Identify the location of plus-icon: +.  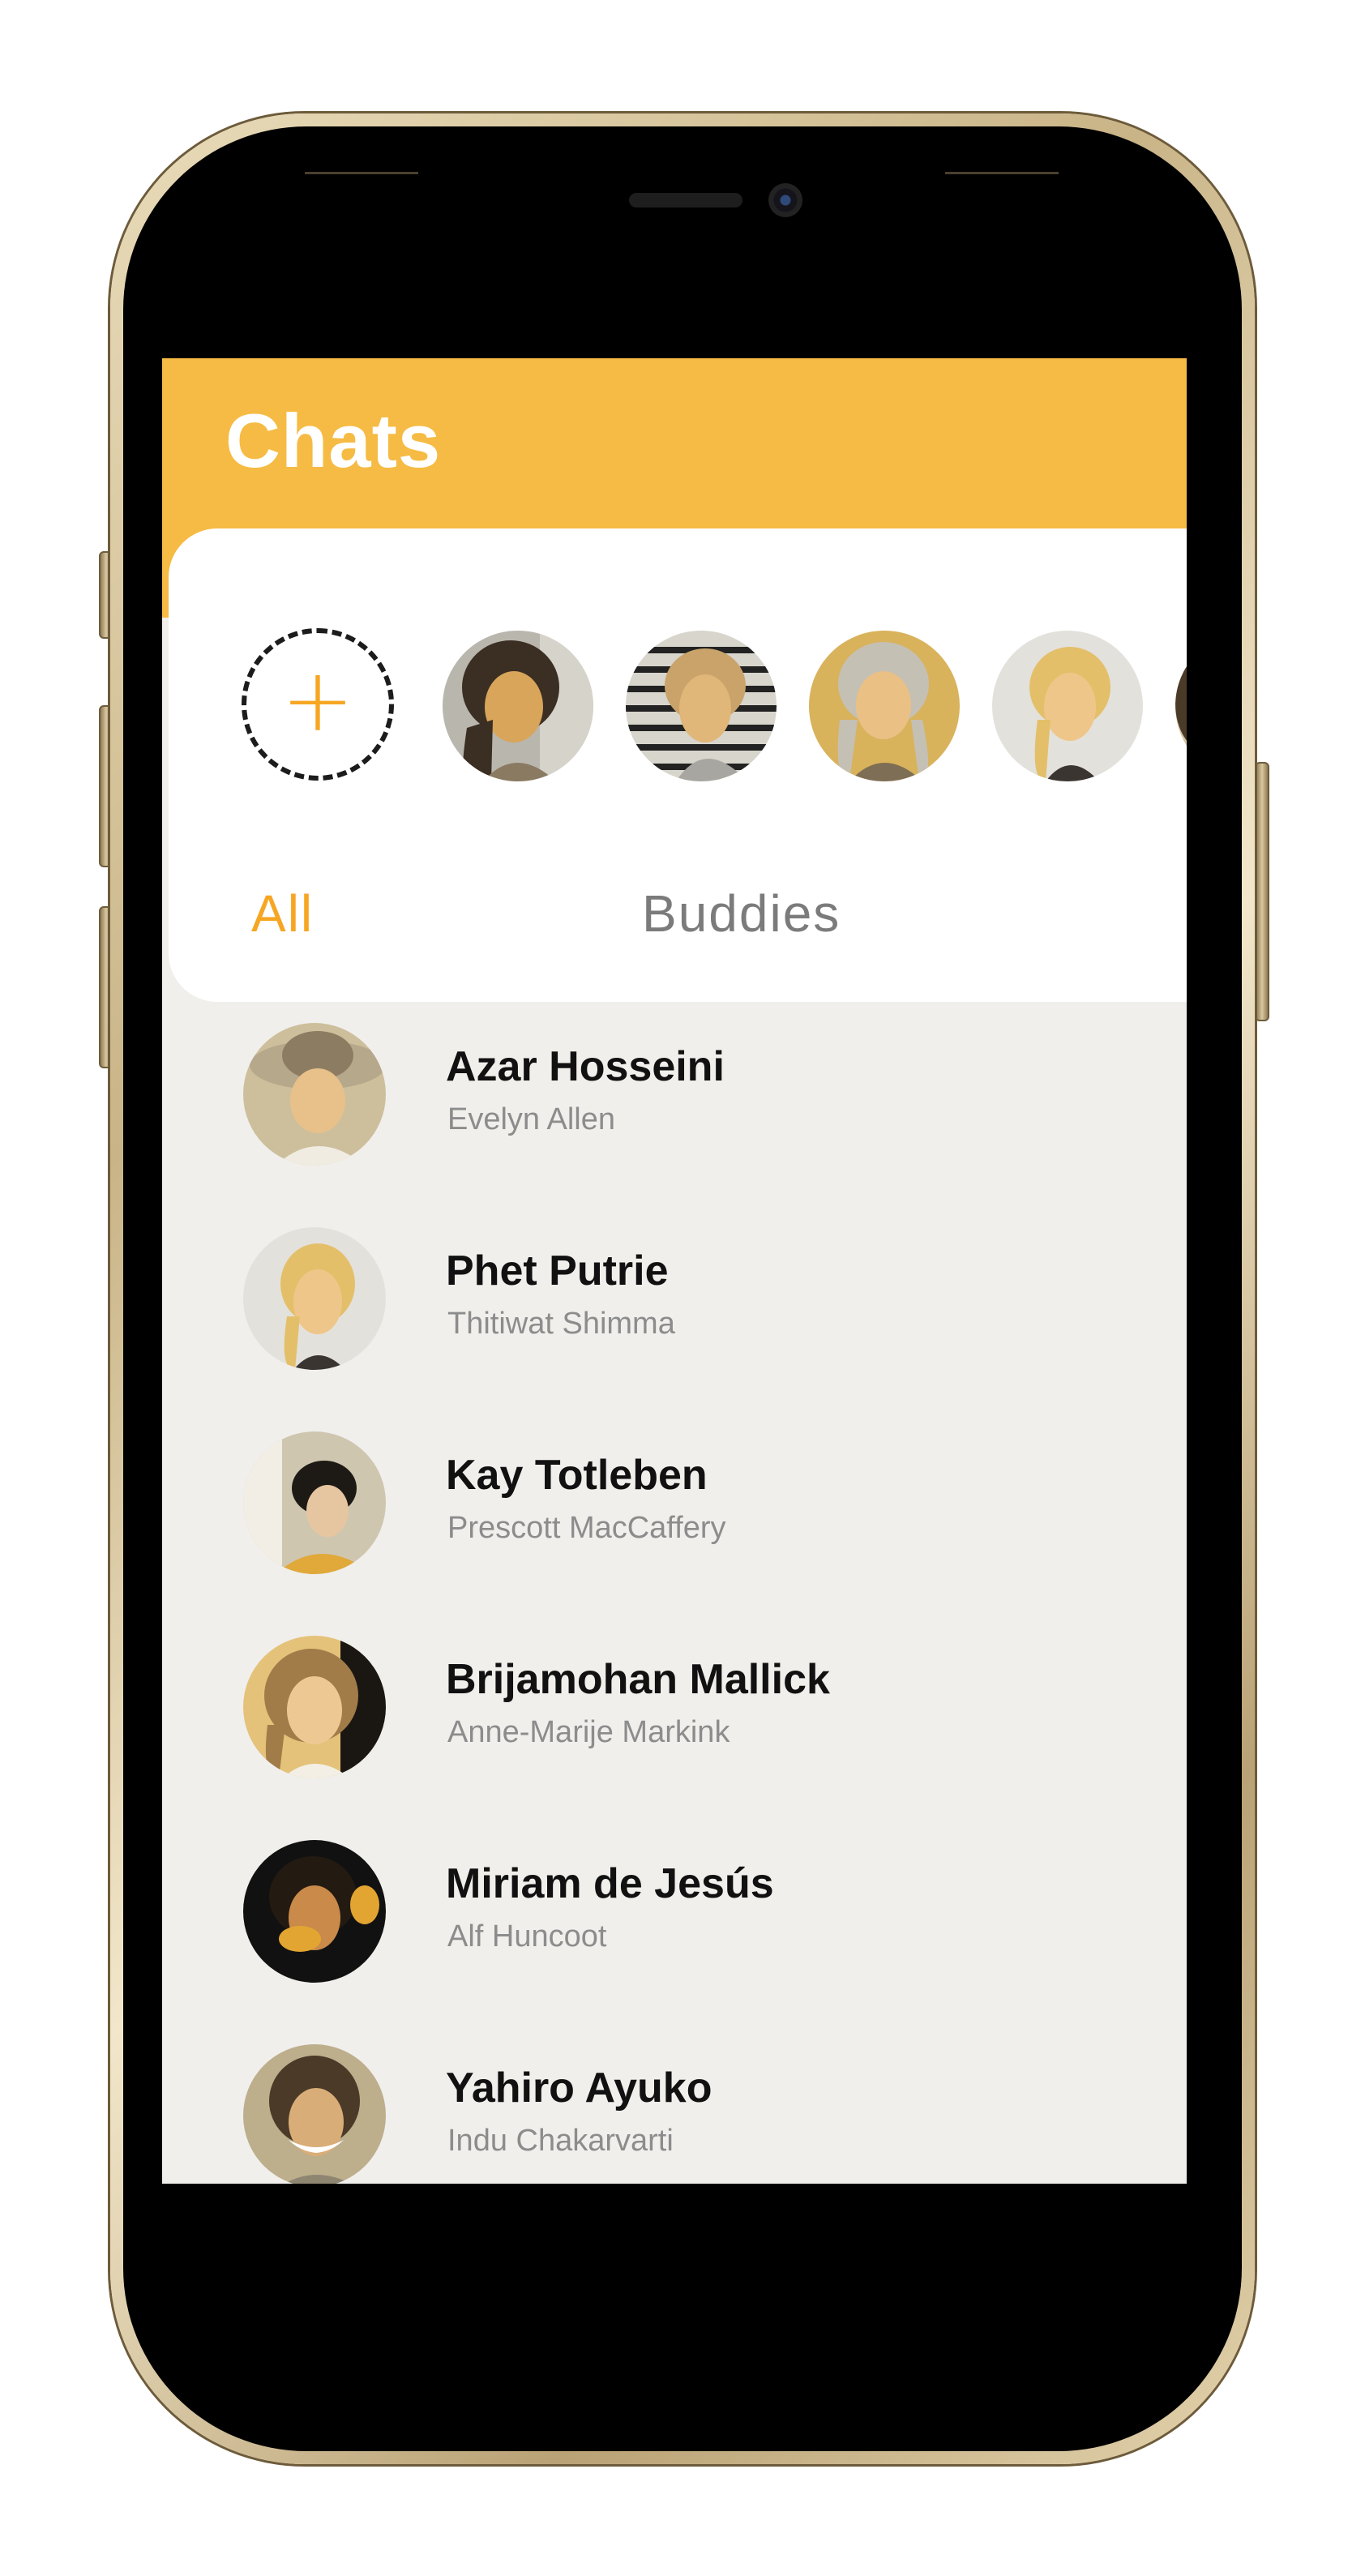
(317, 700).